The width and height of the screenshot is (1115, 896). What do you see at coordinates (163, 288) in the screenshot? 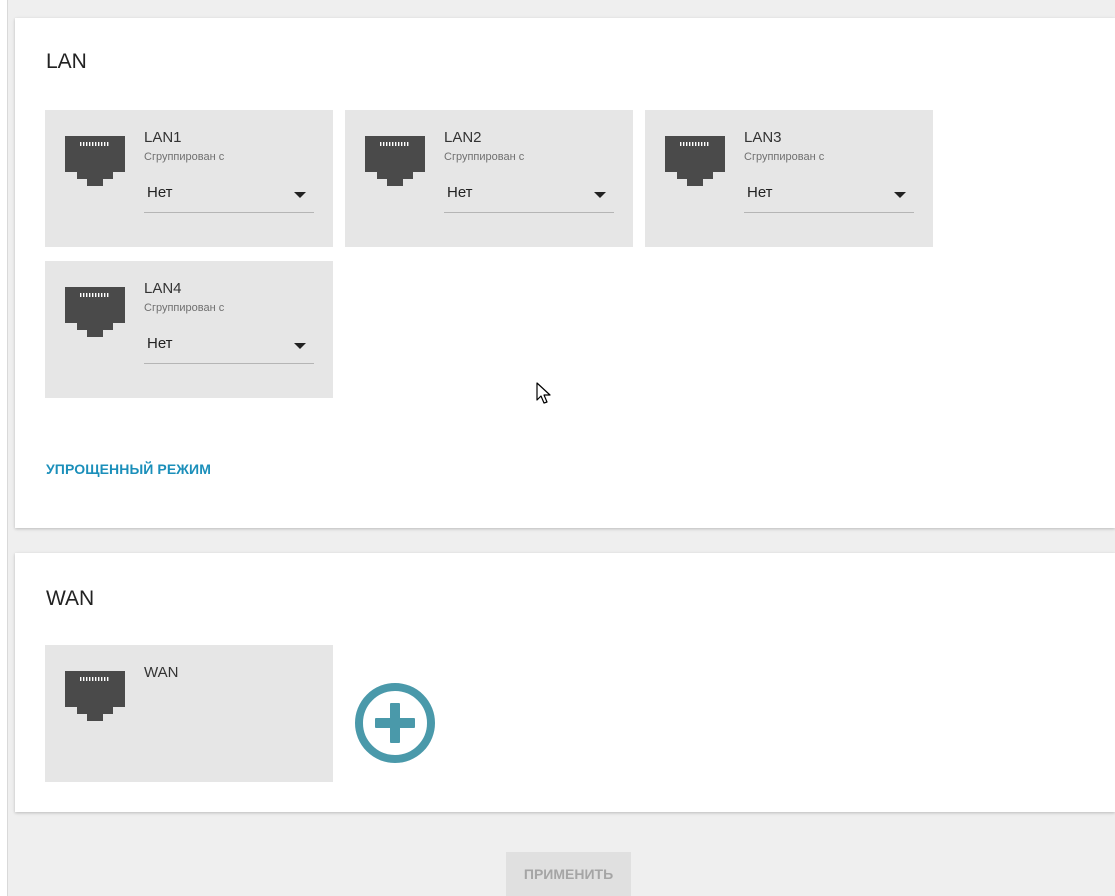
I see `port-name: LAN4` at bounding box center [163, 288].